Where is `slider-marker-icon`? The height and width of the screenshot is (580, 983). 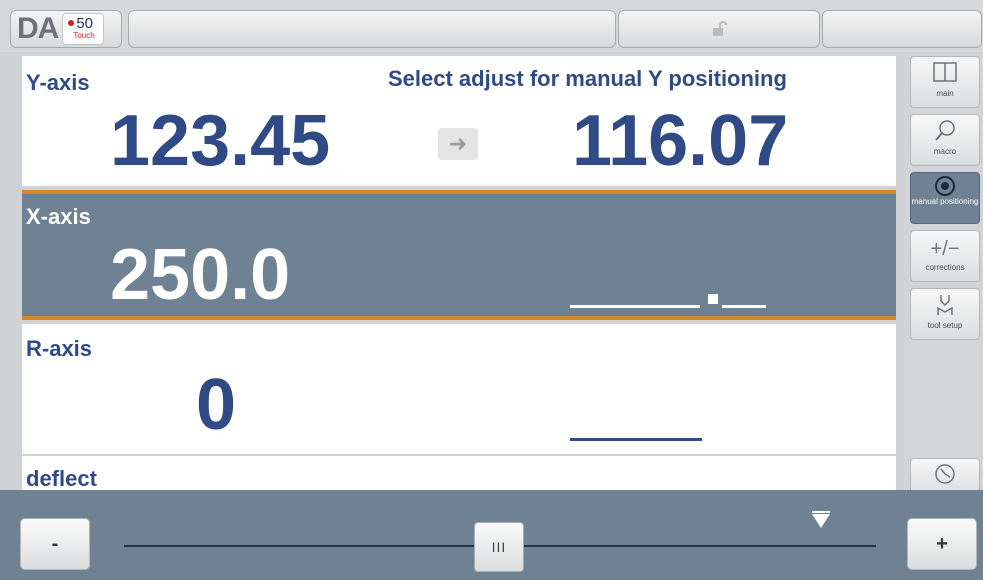 slider-marker-icon is located at coordinates (821, 521).